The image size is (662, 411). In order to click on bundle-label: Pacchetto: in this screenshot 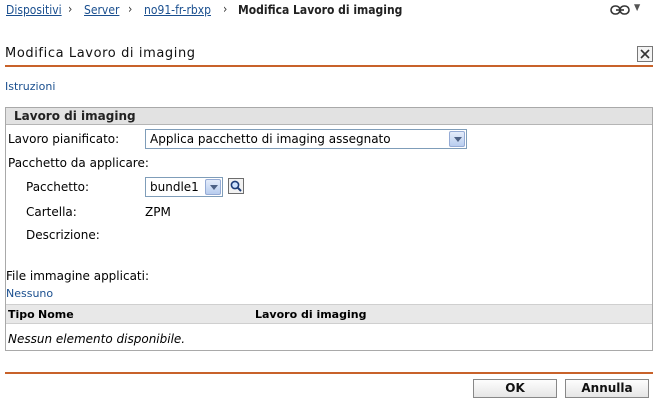, I will do `click(58, 187)`.